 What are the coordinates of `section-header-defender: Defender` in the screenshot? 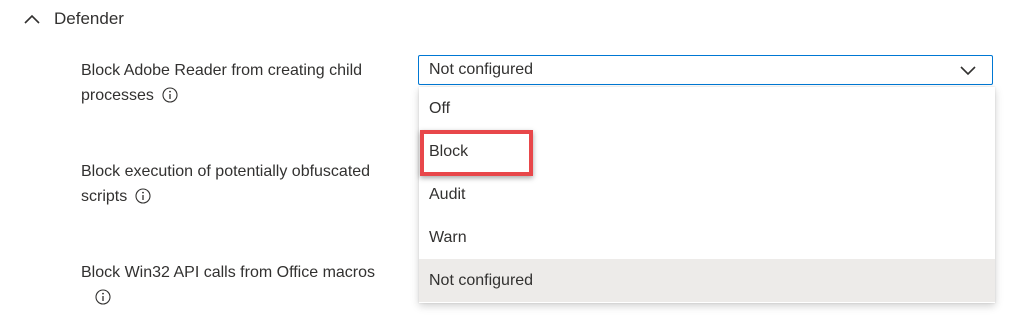 It's located at (72, 19).